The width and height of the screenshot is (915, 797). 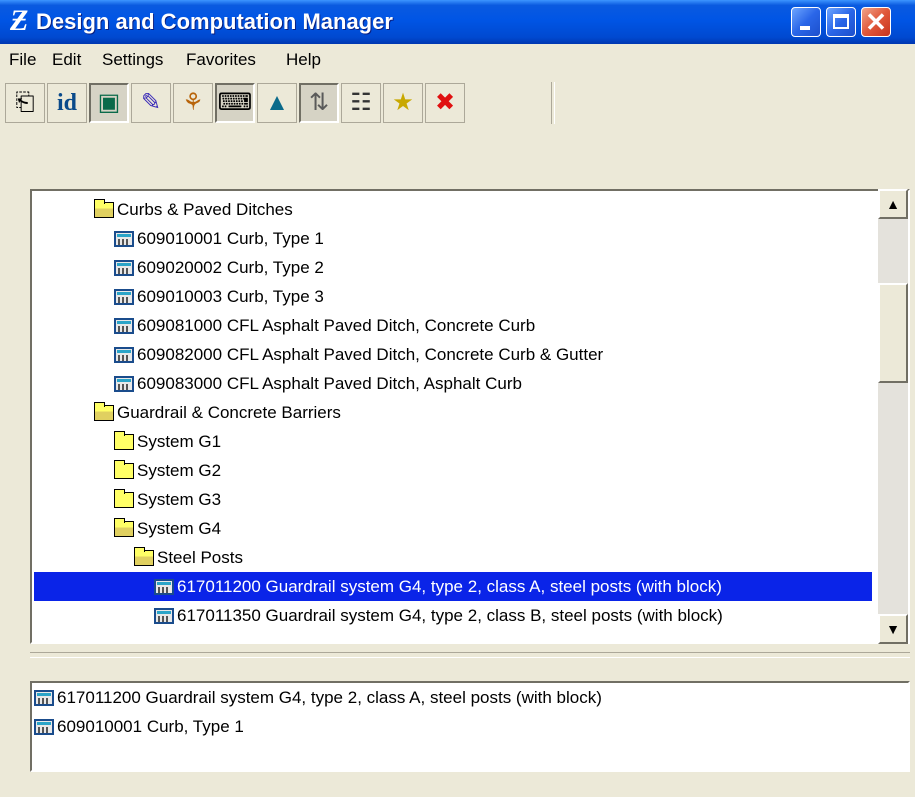 I want to click on menu-bar: File Edit Settings Favorites Help, so click(x=457, y=59).